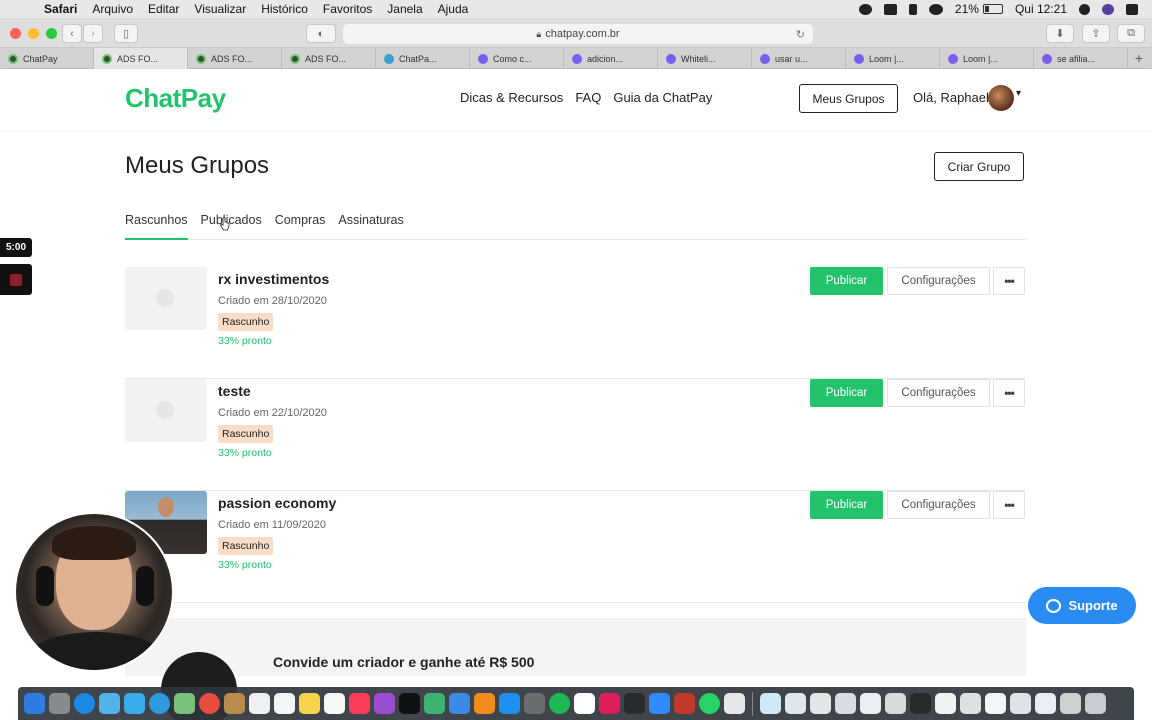 This screenshot has height=720, width=1152. I want to click on siri-icon, so click(1108, 9).